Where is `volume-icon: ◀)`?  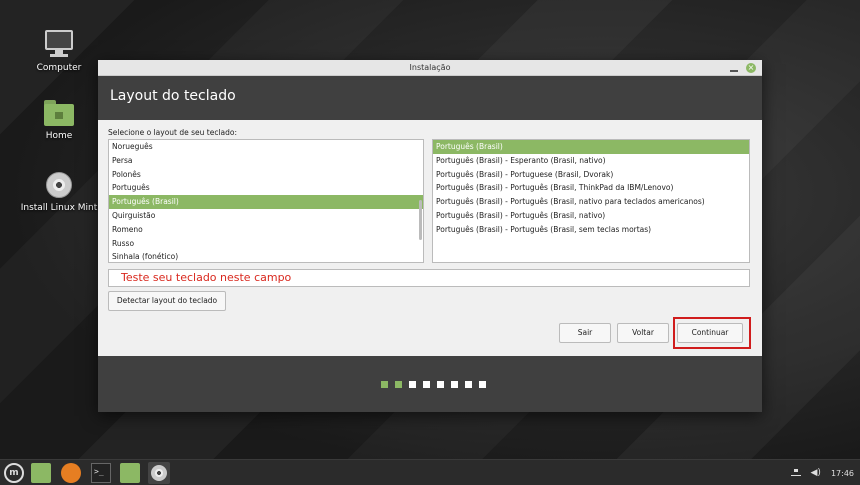 volume-icon: ◀) is located at coordinates (816, 473).